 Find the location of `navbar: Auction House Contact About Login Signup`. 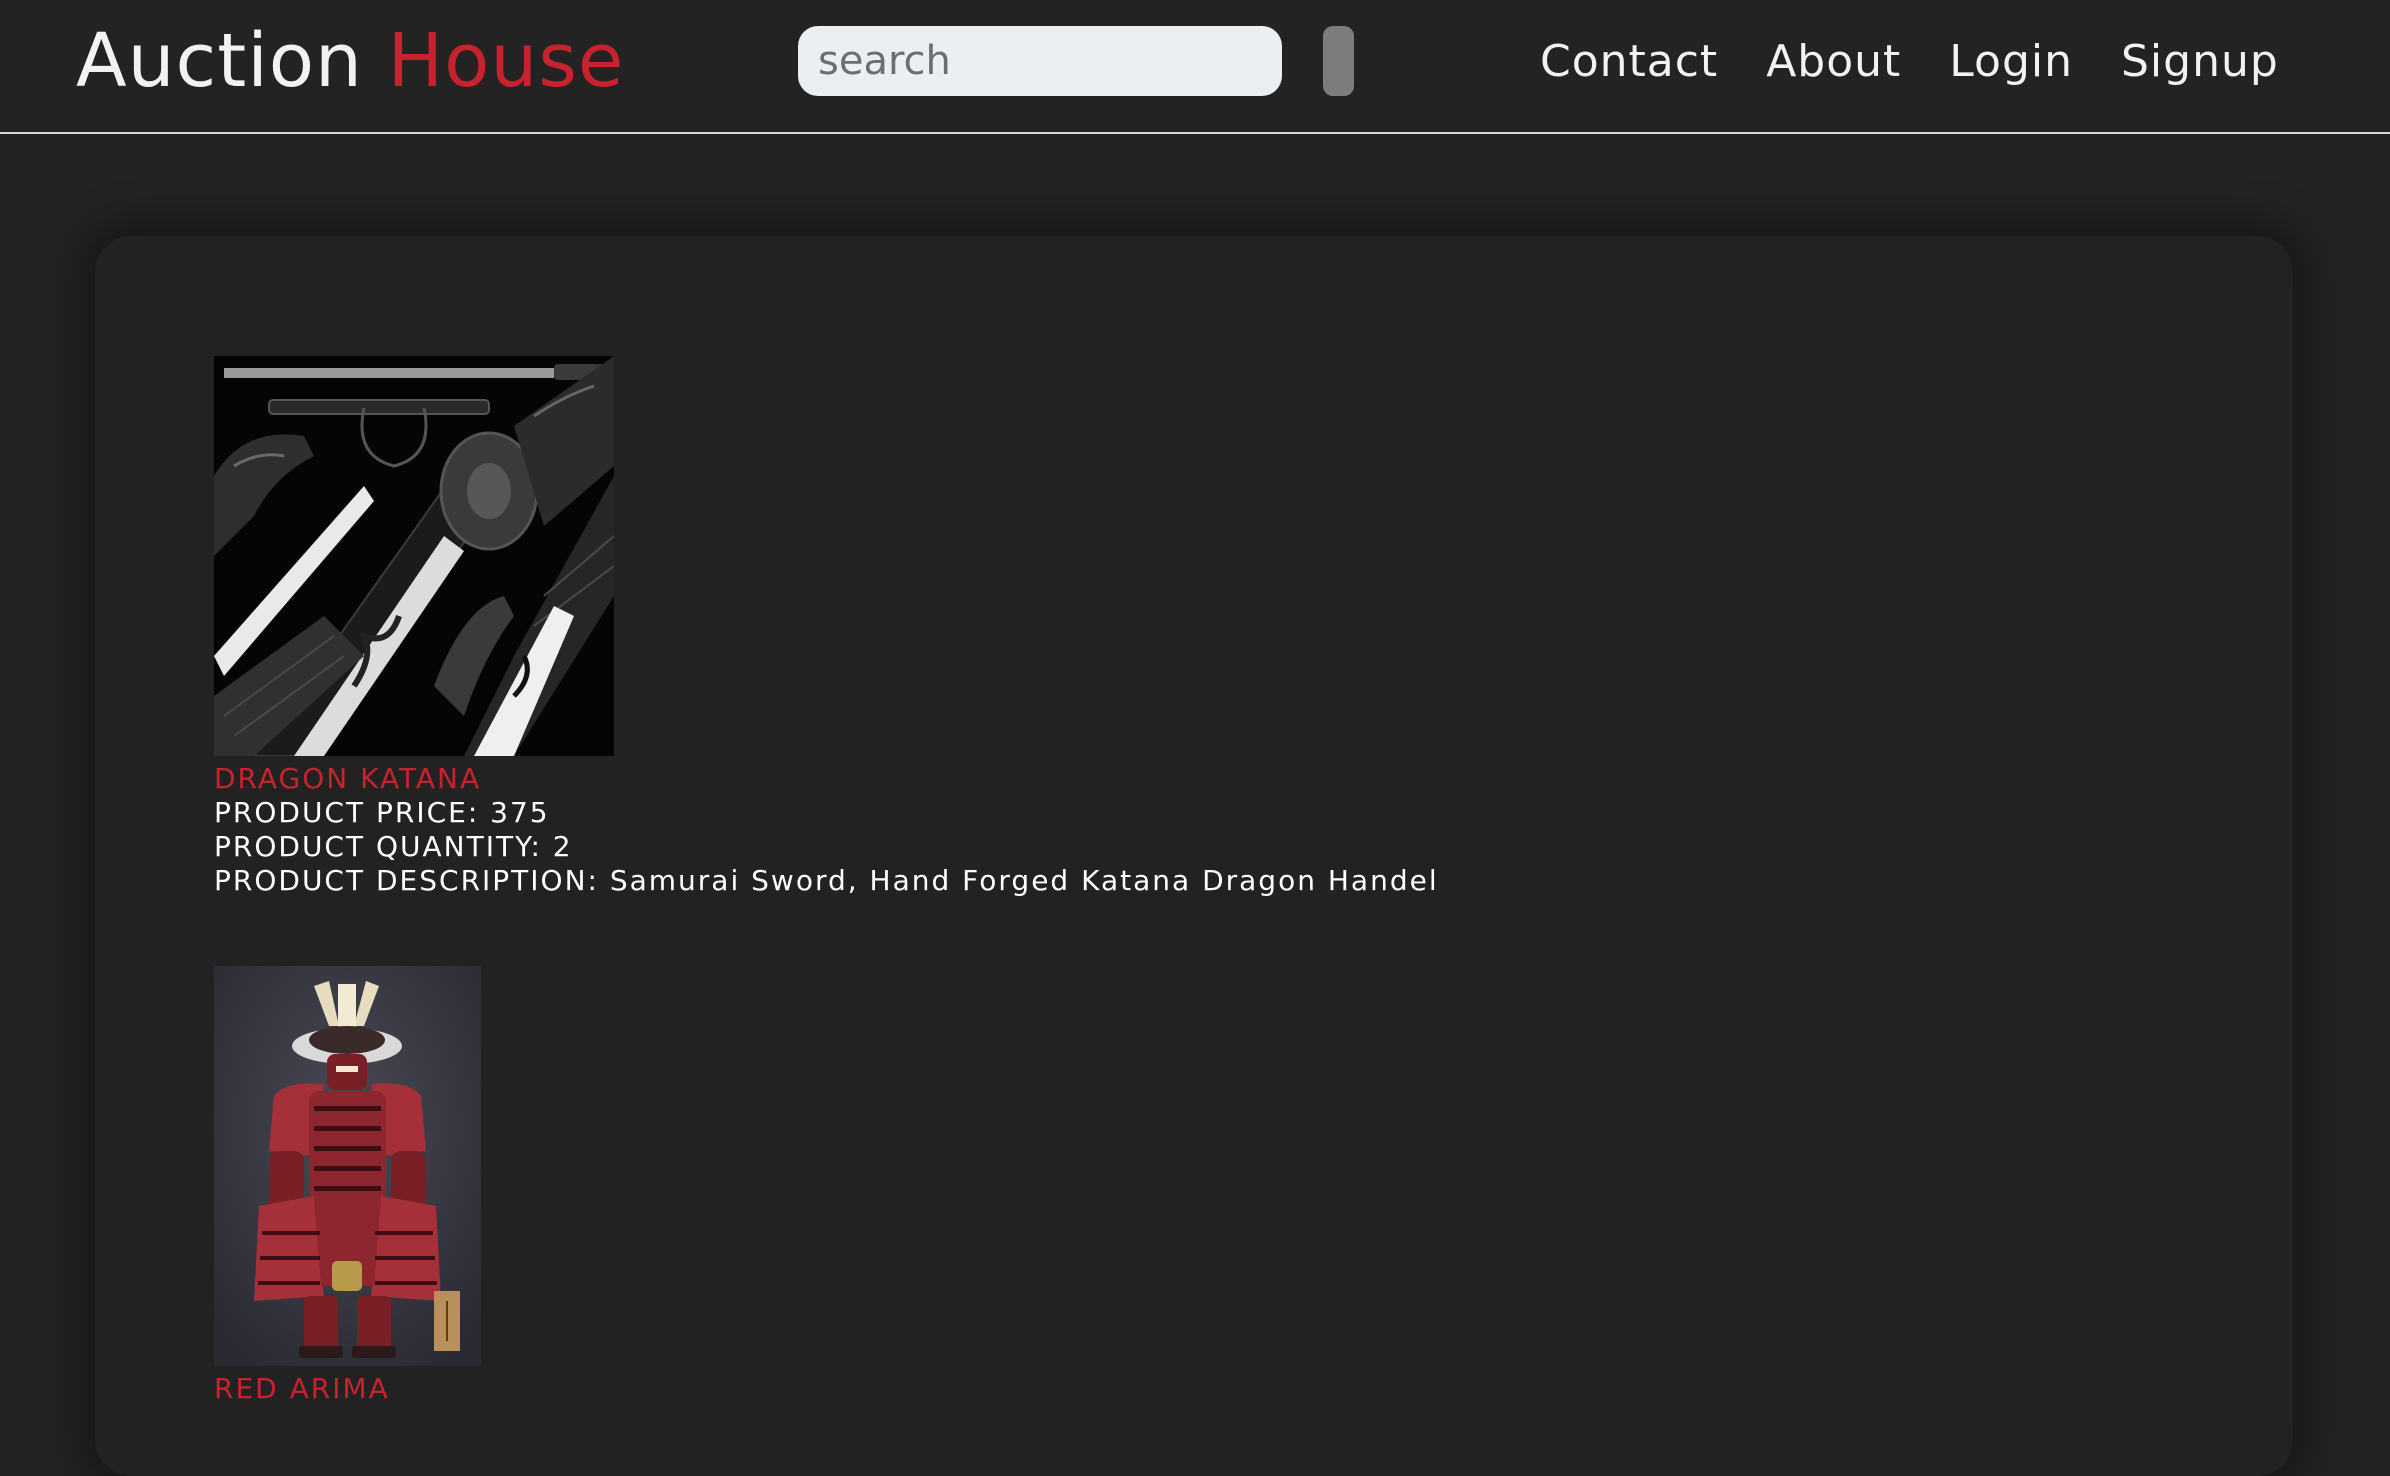

navbar: Auction House Contact About Login Signup is located at coordinates (1195, 67).